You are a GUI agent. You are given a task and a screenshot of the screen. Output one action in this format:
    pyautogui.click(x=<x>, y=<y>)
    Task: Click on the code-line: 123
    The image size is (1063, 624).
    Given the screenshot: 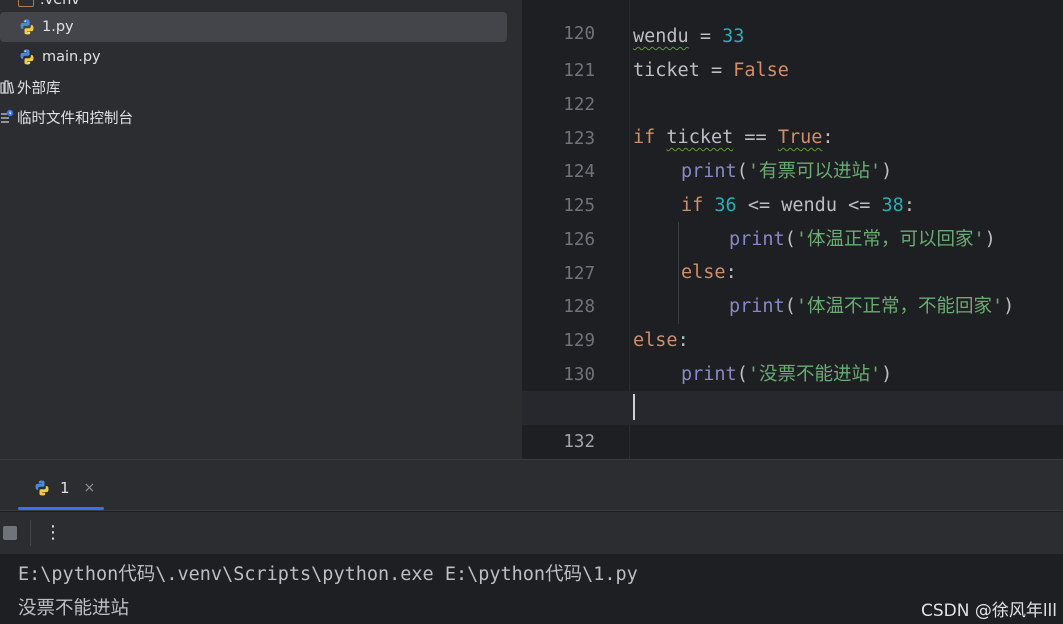 What is the action you would take?
    pyautogui.click(x=792, y=118)
    